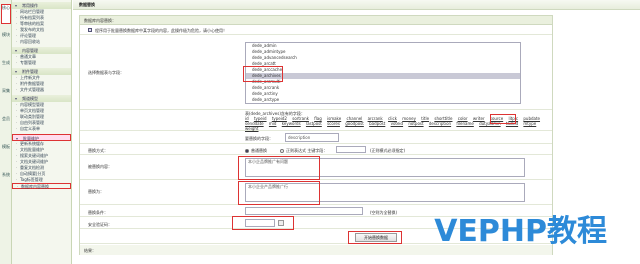 Image resolution: width=640 pixels, height=264 pixels. What do you see at coordinates (32, 11) in the screenshot?
I see `sidebar-item-label: 网站栏目管理` at bounding box center [32, 11].